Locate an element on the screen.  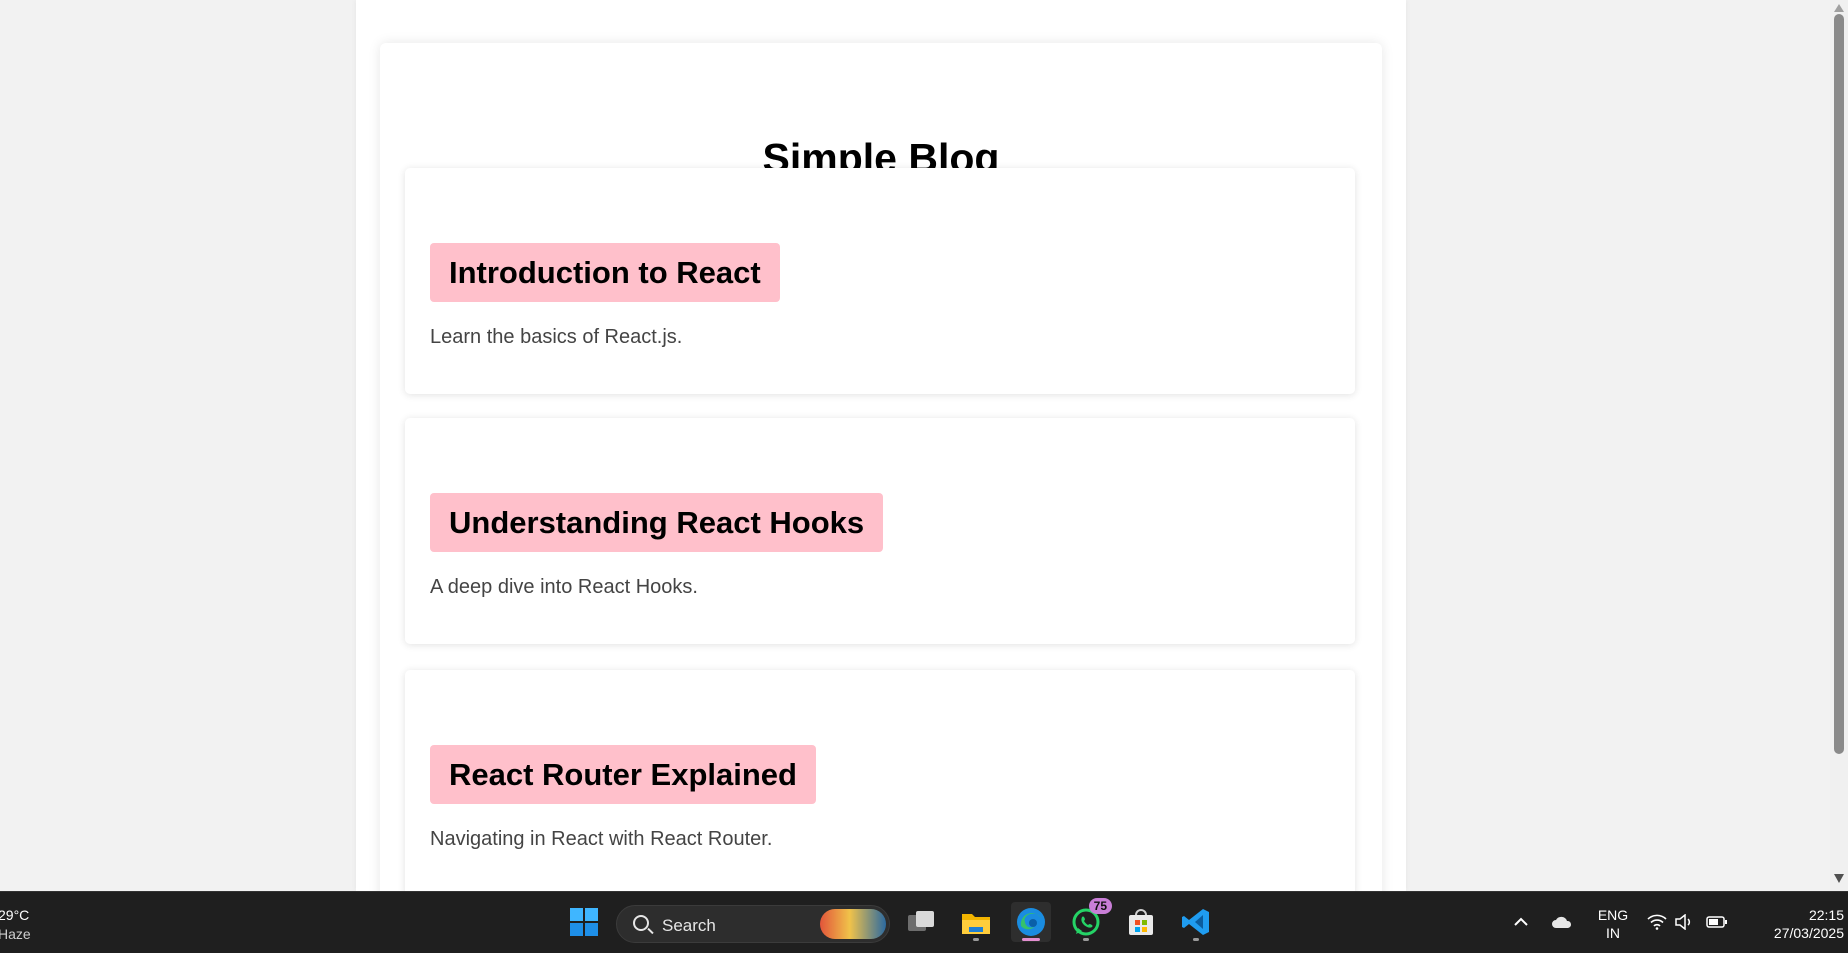
post-excerpt: Navigating in React with React Router. is located at coordinates (601, 839).